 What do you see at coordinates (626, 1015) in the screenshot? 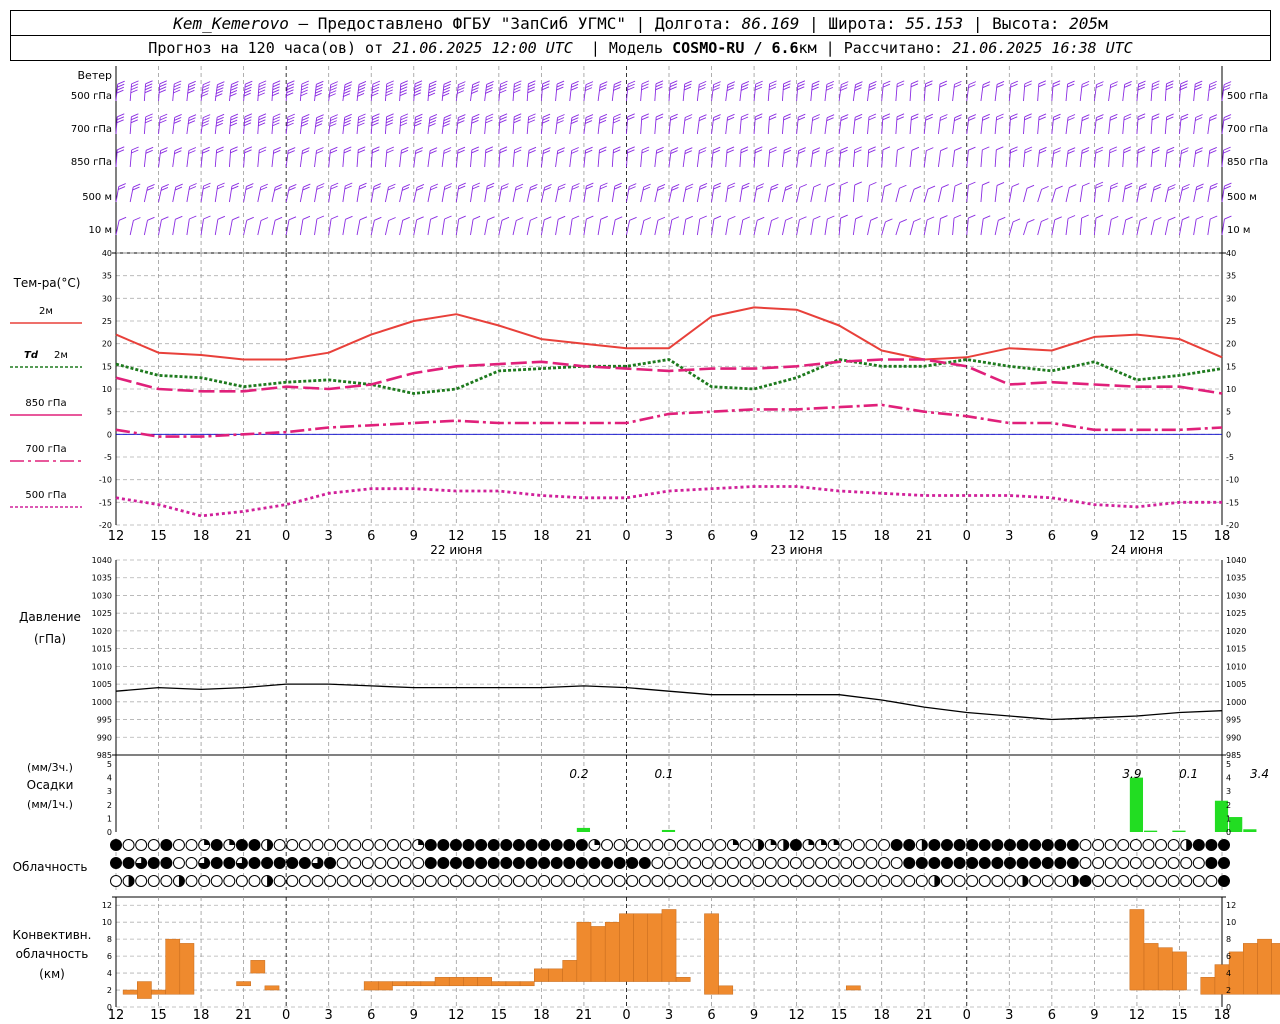
I see `time-tick-bottom: 0` at bounding box center [626, 1015].